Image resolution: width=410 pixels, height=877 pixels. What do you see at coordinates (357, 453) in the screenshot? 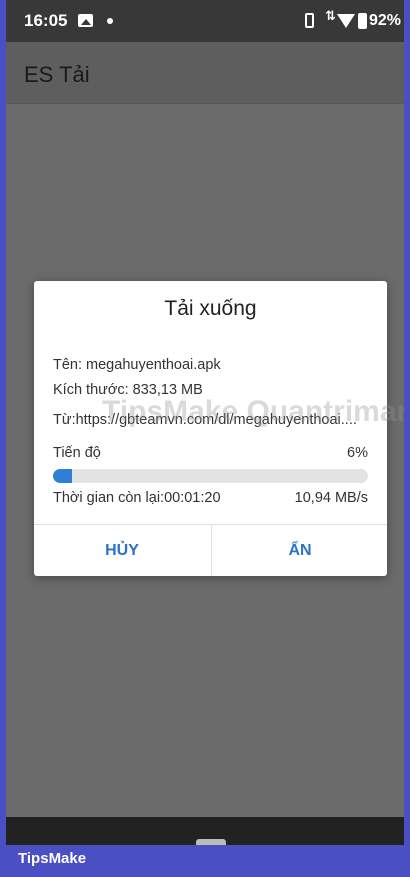
I see `progress-percent: 6%` at bounding box center [357, 453].